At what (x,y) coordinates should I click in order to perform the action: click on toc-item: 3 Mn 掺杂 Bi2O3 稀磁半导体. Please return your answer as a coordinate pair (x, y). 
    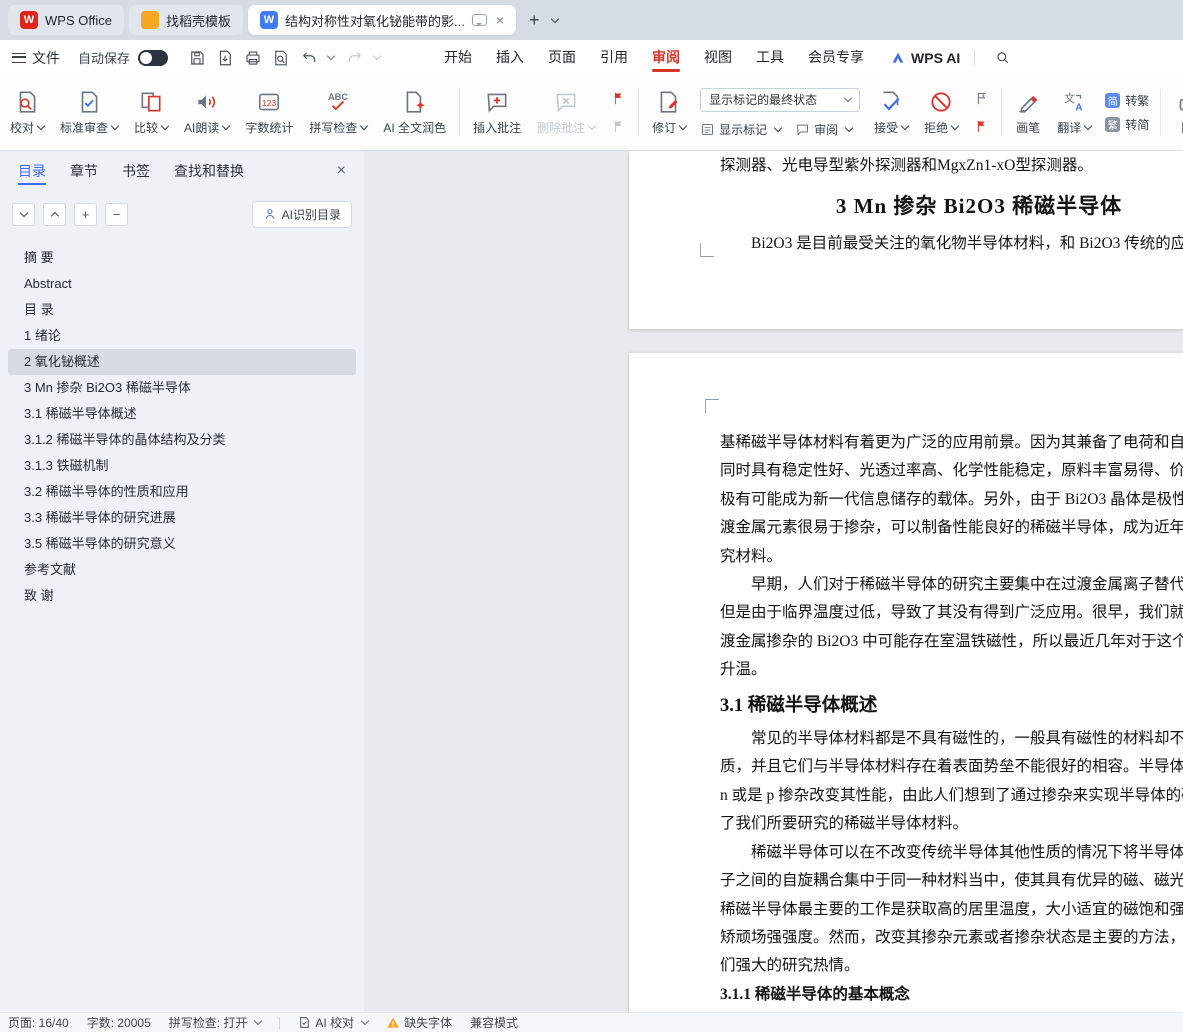
    Looking at the image, I should click on (182, 388).